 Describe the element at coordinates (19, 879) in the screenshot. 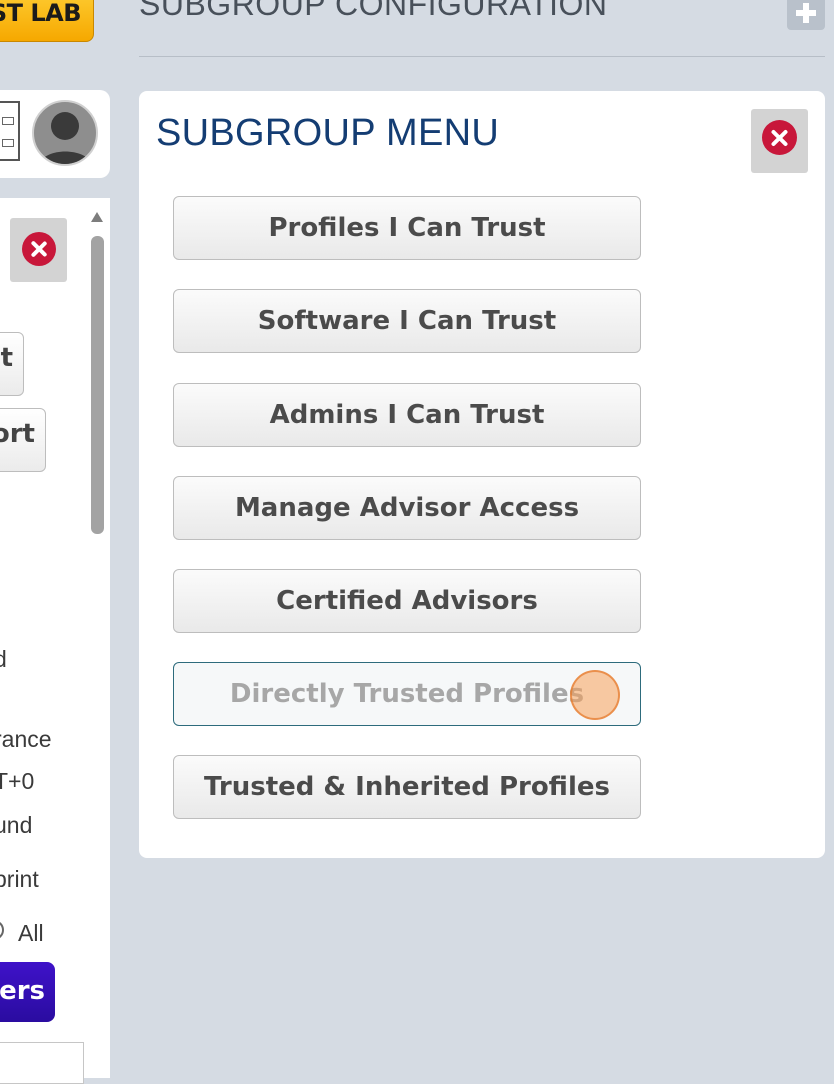

I see `left-text-5: print` at that location.